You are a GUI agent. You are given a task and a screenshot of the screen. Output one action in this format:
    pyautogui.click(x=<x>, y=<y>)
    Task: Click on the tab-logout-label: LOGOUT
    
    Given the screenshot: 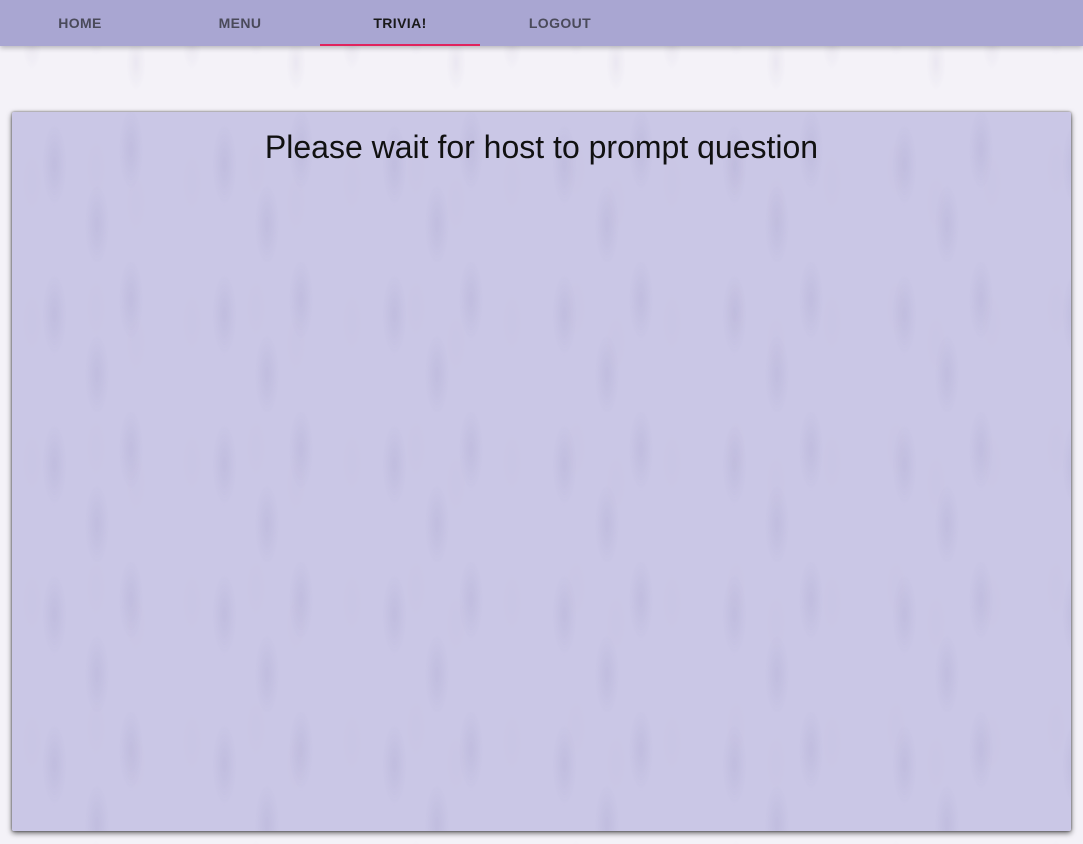 What is the action you would take?
    pyautogui.click(x=560, y=23)
    